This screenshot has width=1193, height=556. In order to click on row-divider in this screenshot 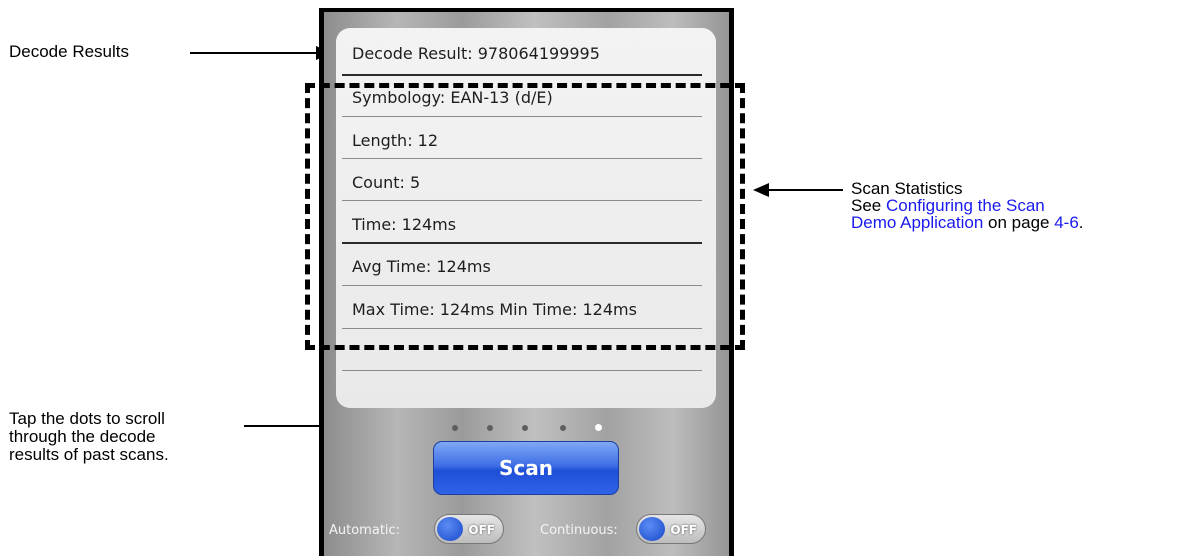, I will do `click(522, 370)`.